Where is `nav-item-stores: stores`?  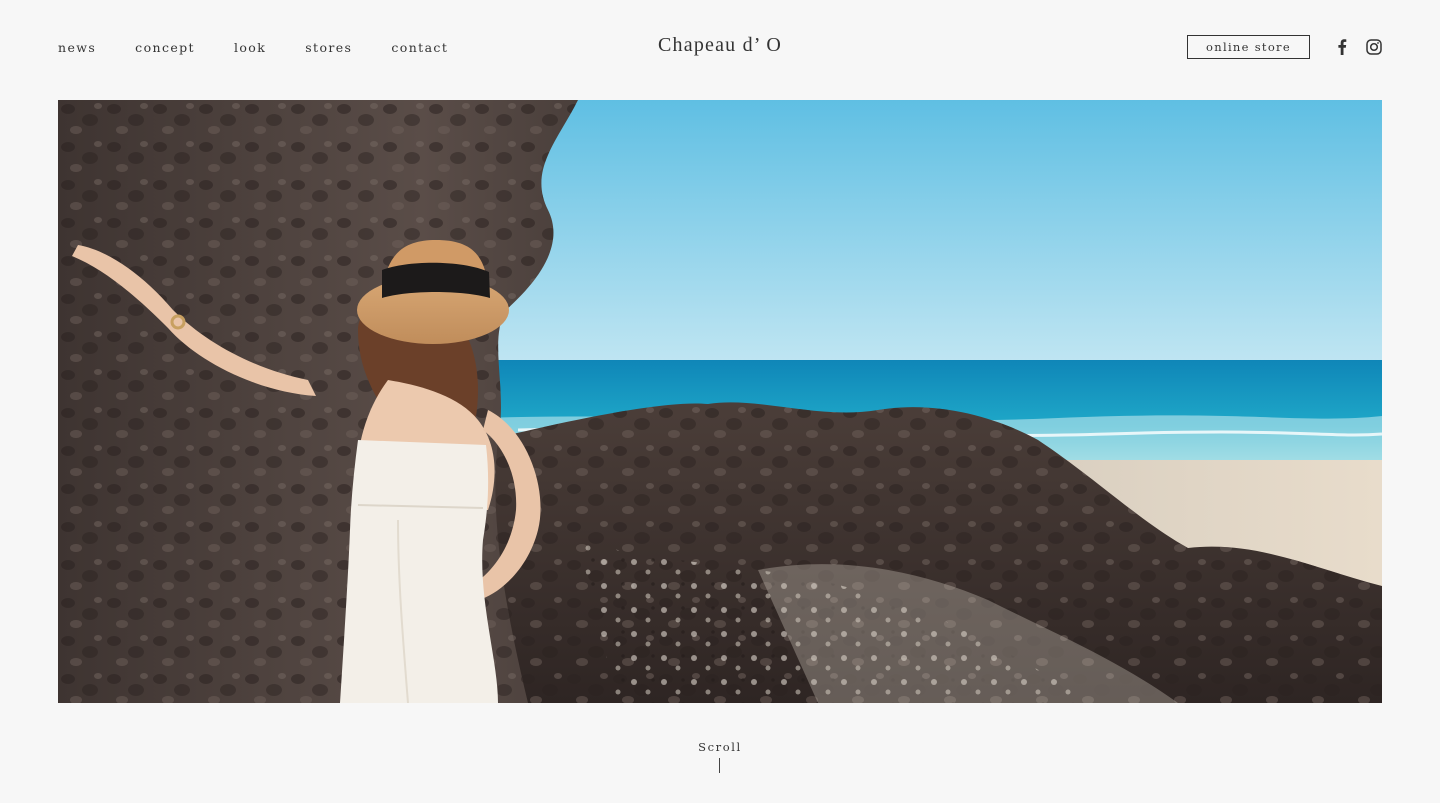
nav-item-stores: stores is located at coordinates (328, 47).